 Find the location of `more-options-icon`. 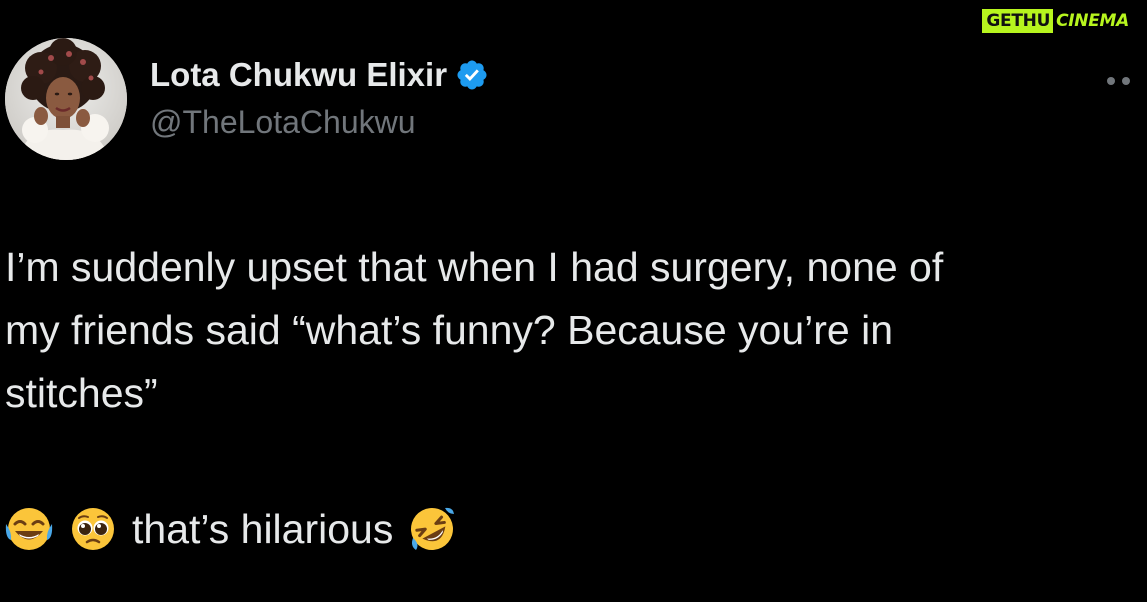

more-options-icon is located at coordinates (1121, 79).